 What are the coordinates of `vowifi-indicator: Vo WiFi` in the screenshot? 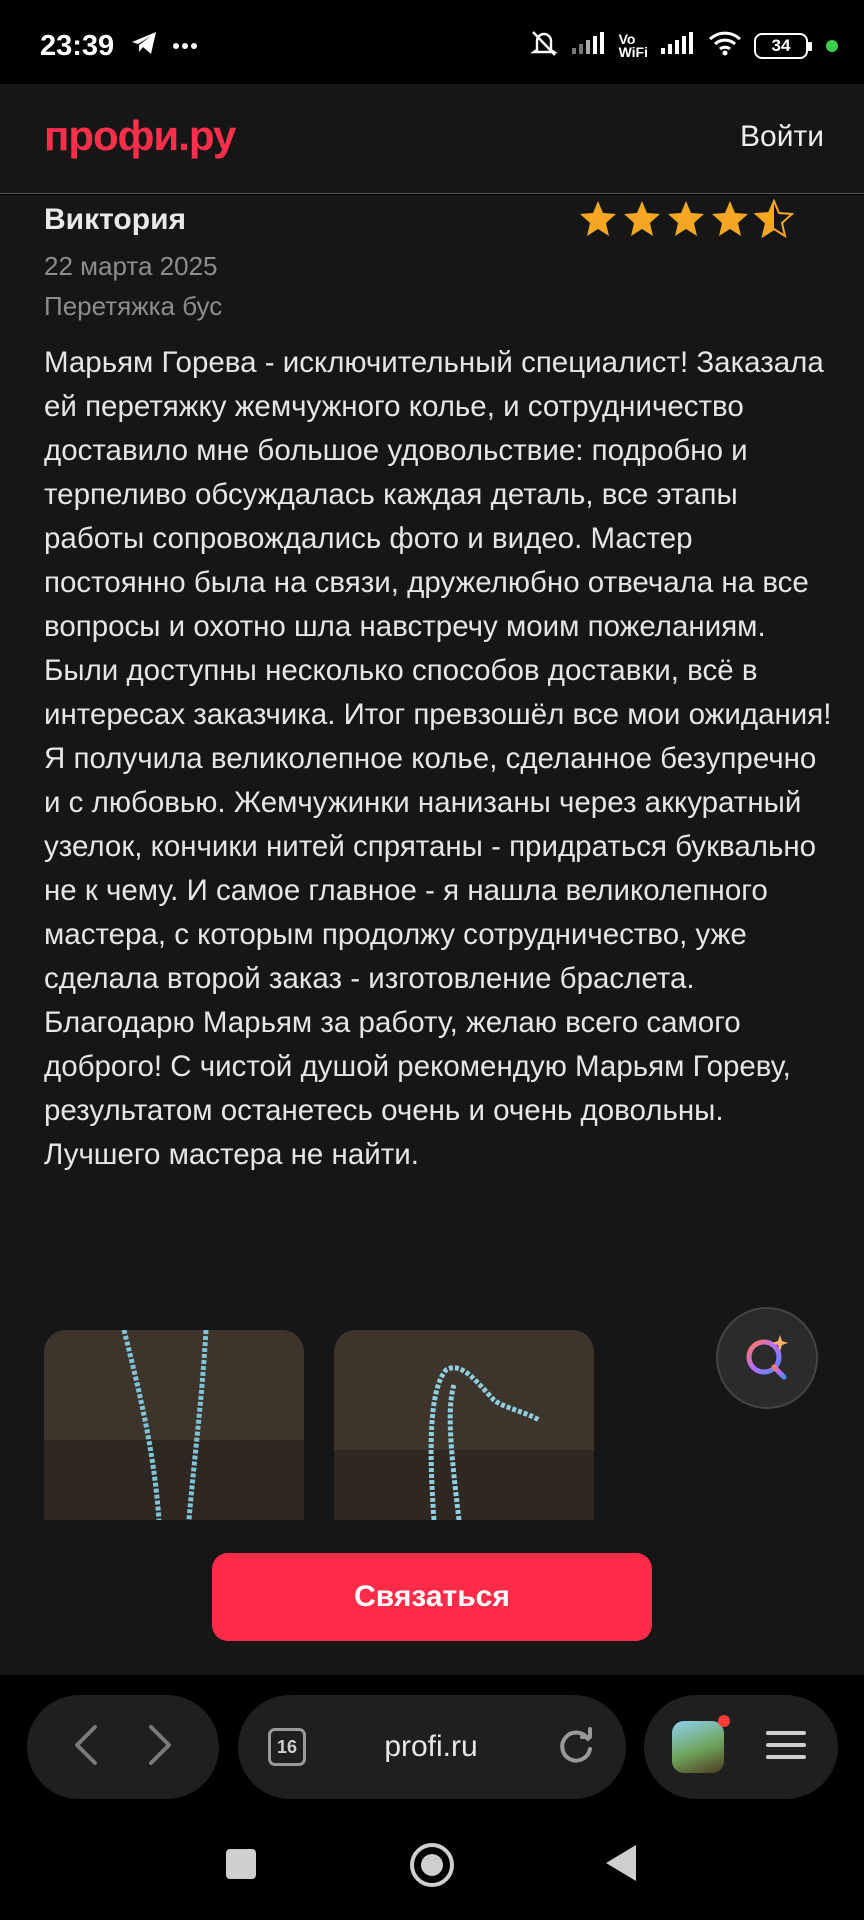 It's located at (633, 46).